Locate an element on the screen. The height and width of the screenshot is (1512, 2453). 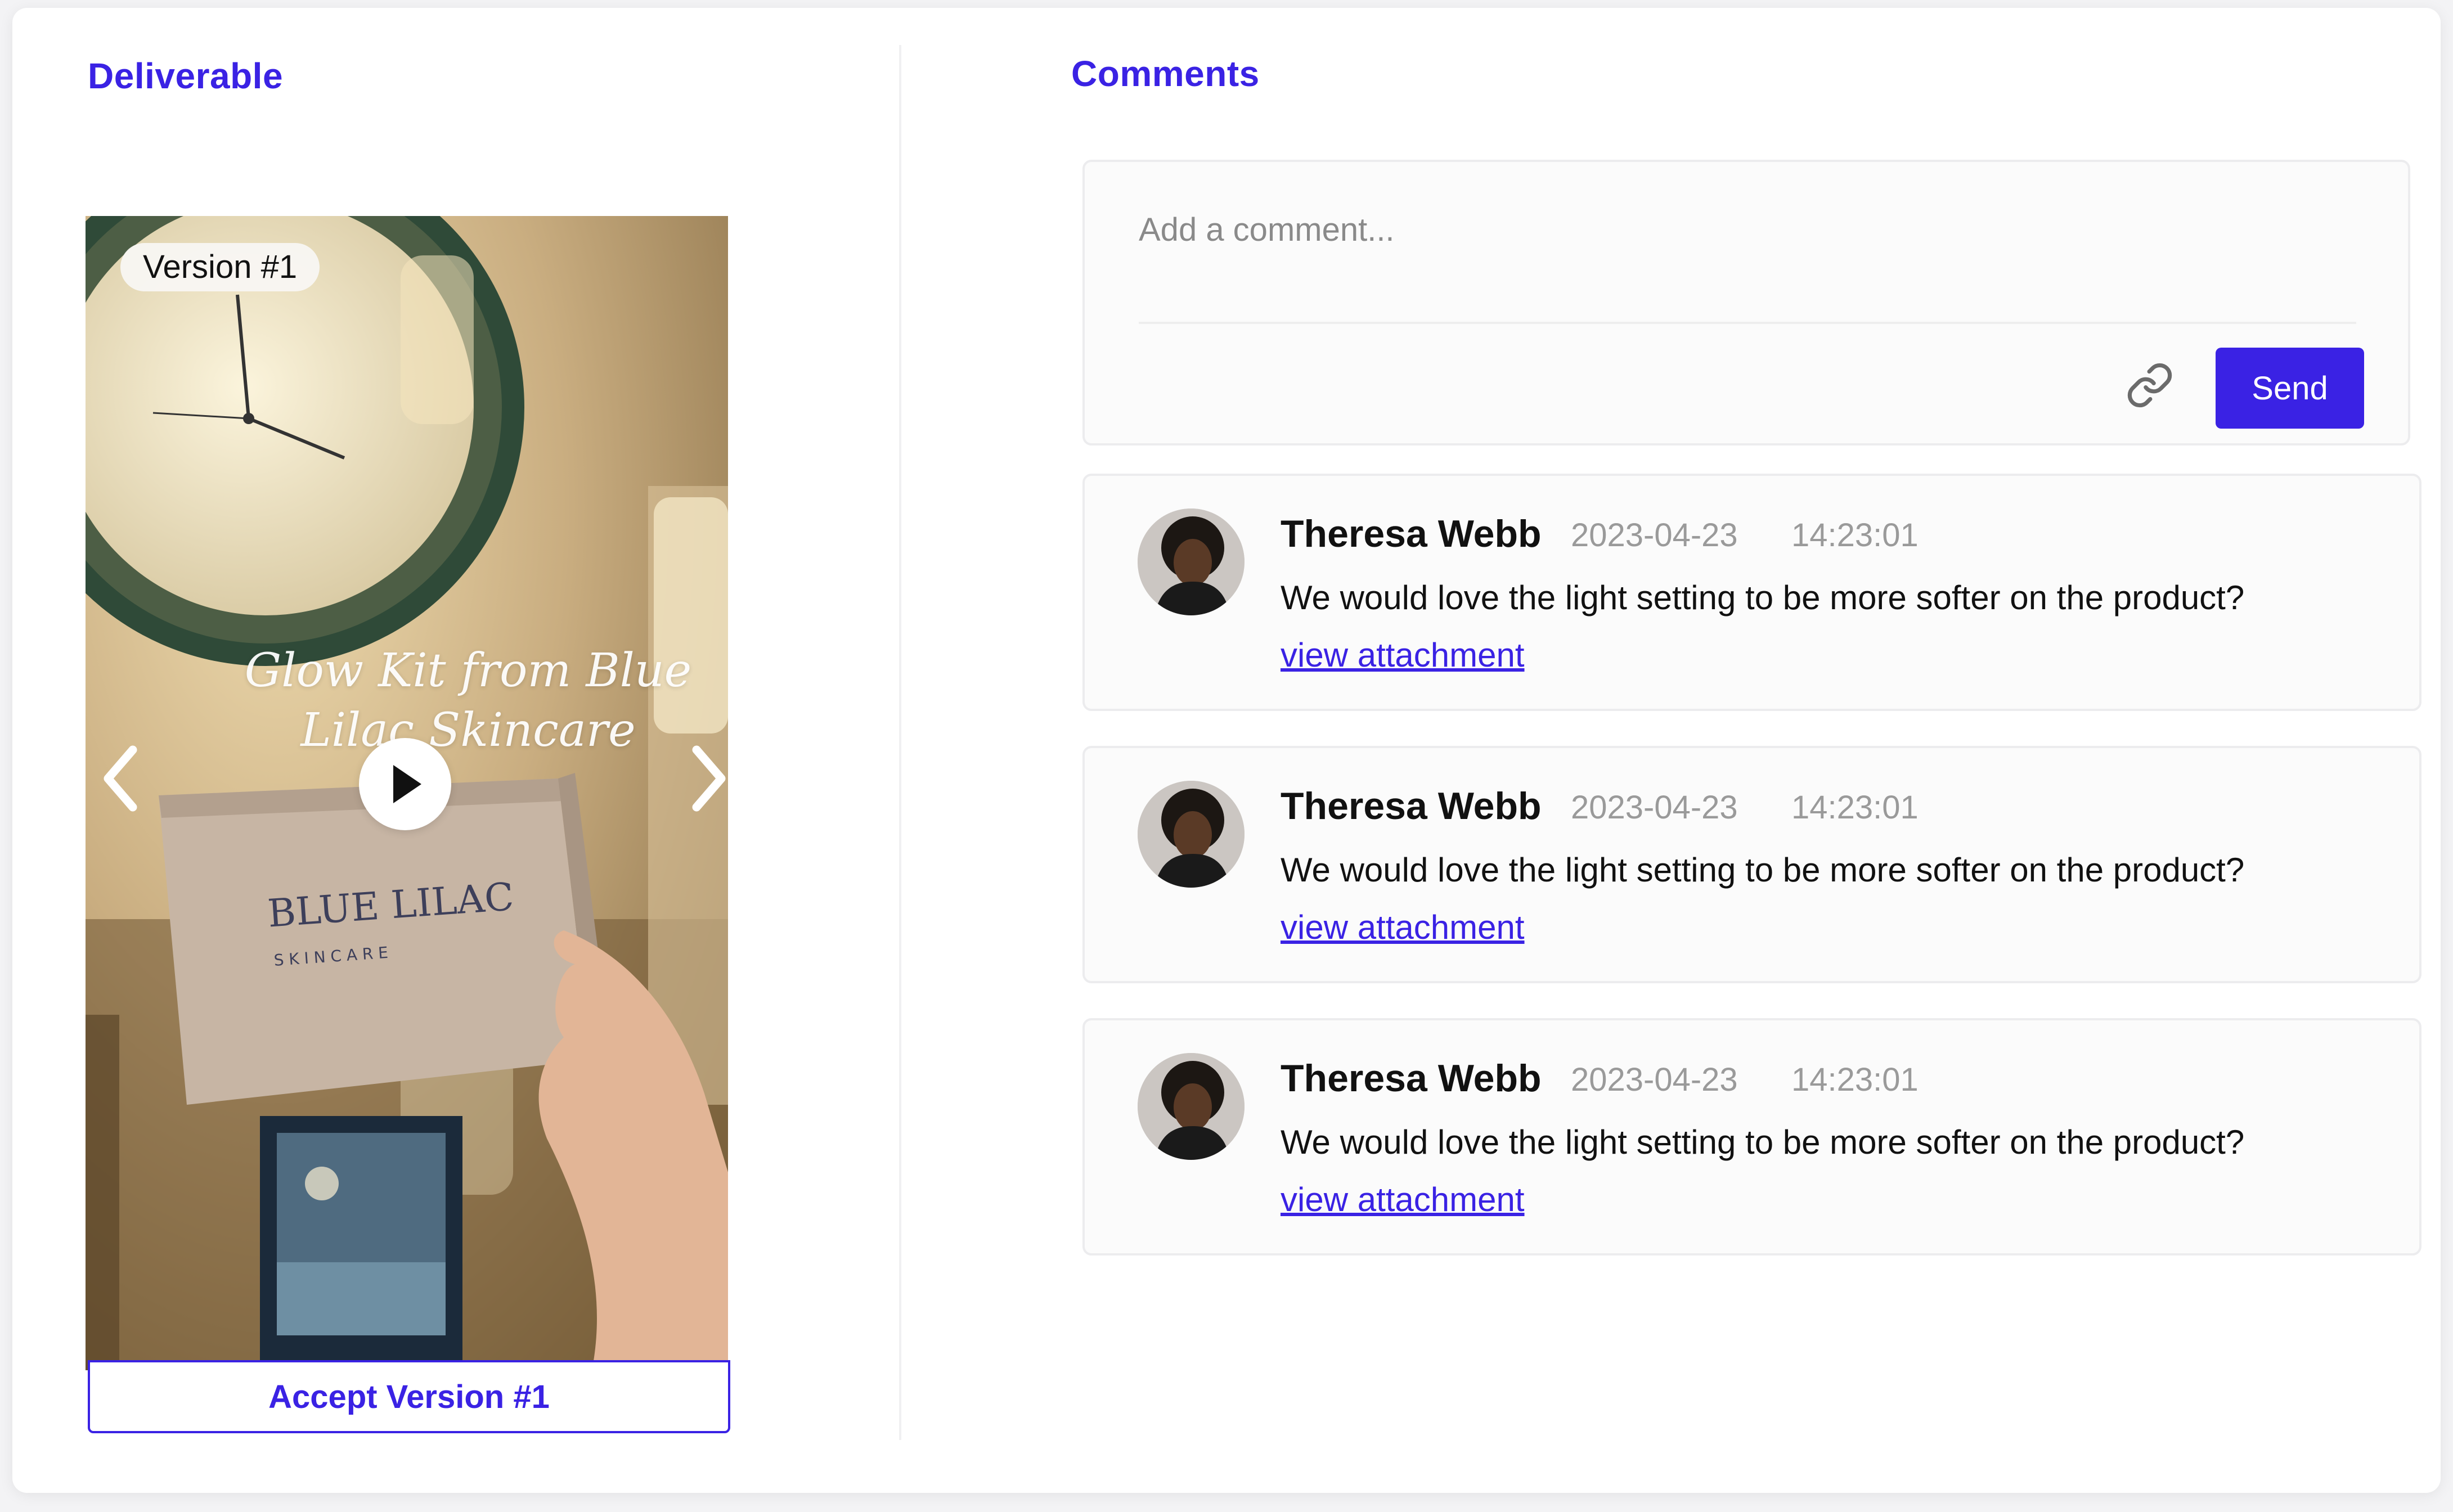
next-version-button is located at coordinates (702, 778).